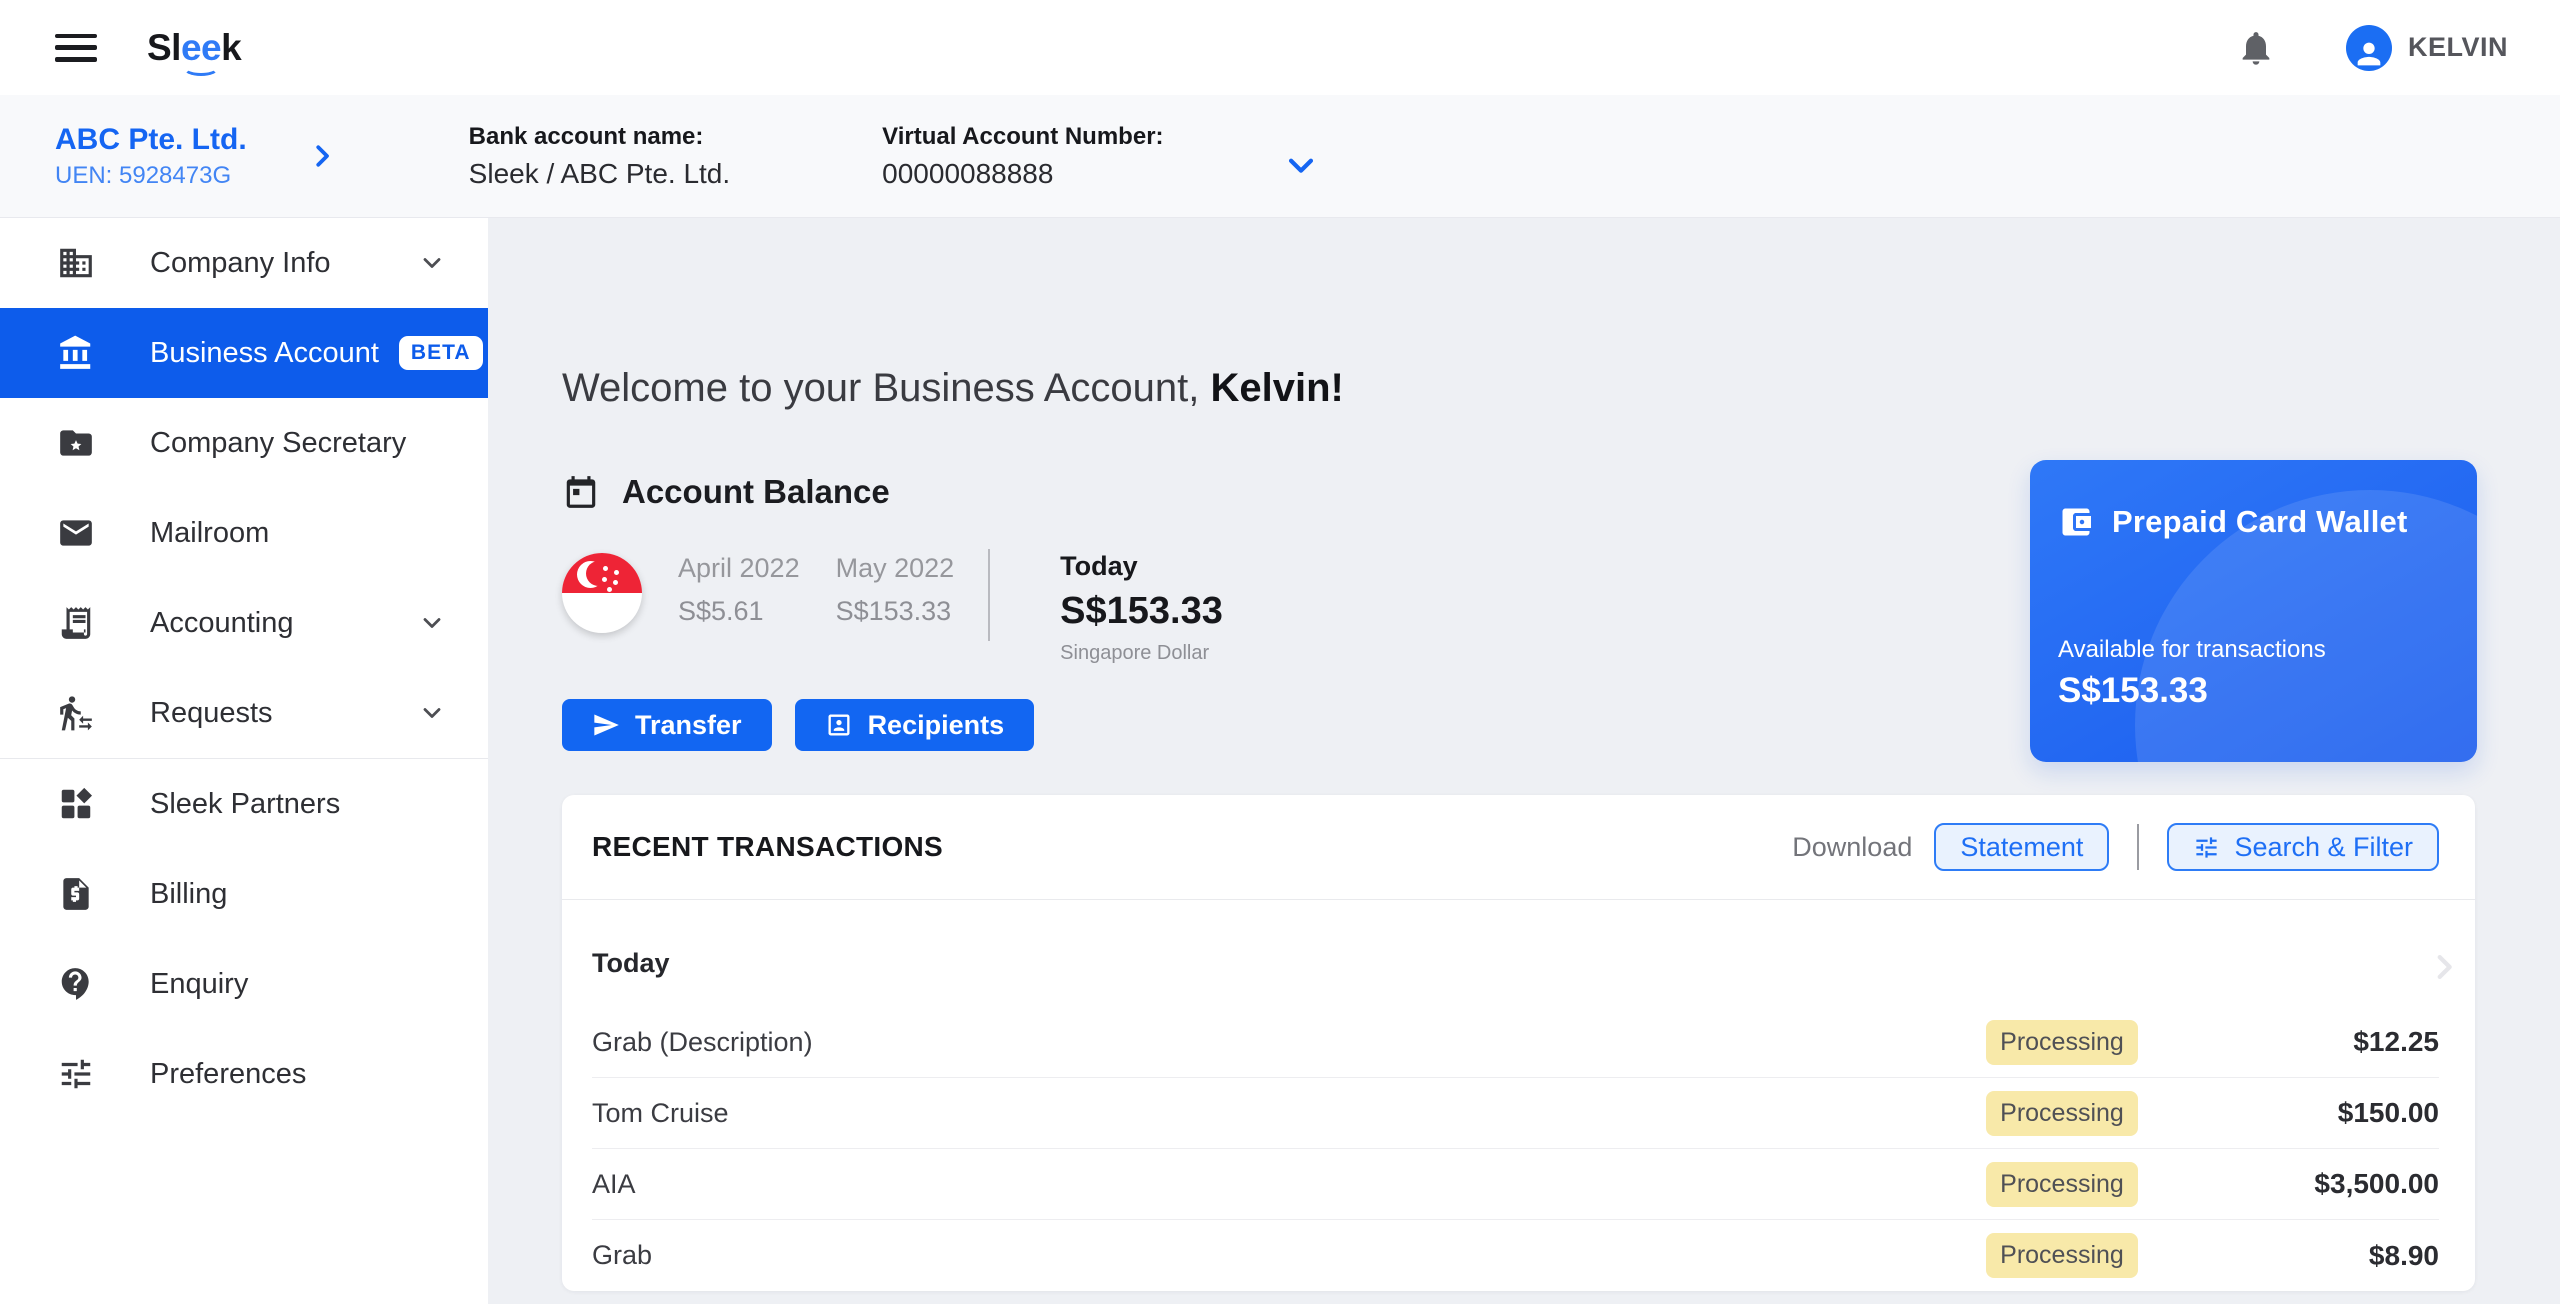  I want to click on recipients-button: Recipients, so click(914, 725).